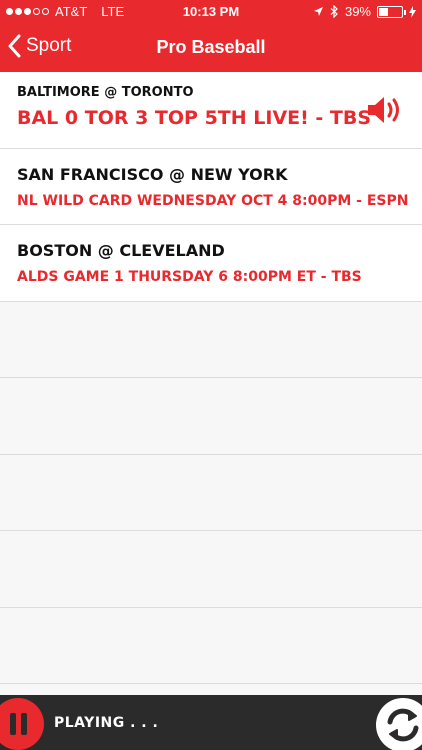 The width and height of the screenshot is (422, 750). What do you see at coordinates (357, 11) in the screenshot?
I see `battery-percent: 39%` at bounding box center [357, 11].